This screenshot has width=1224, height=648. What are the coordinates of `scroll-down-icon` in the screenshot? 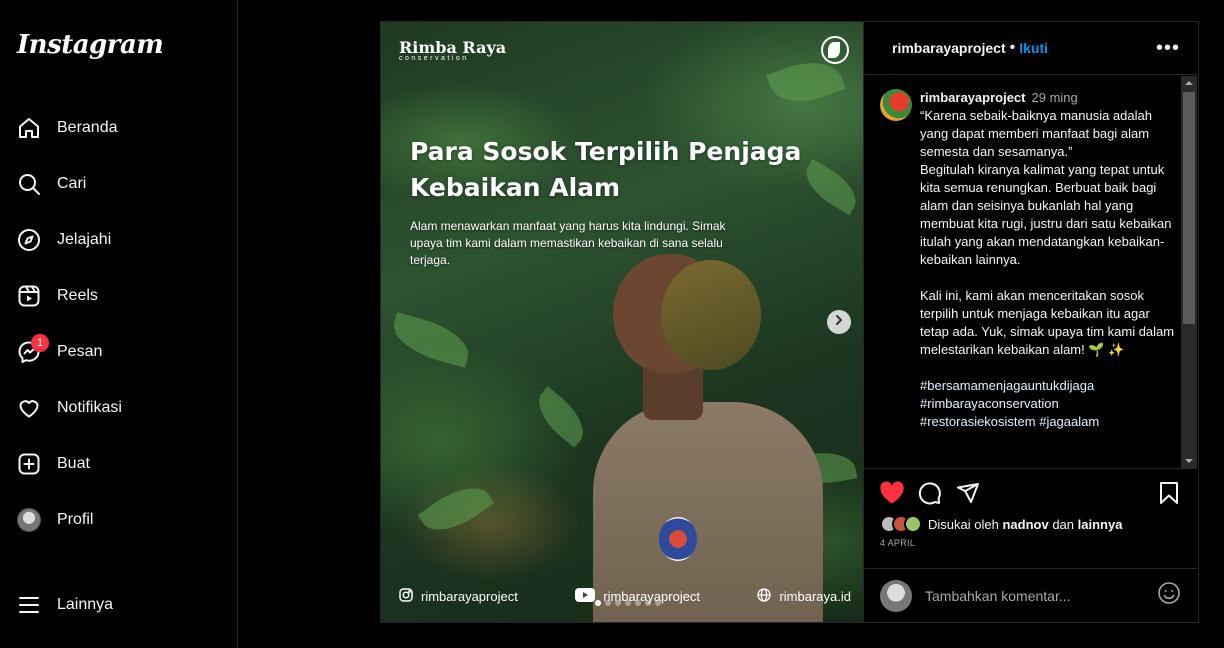 It's located at (1189, 461).